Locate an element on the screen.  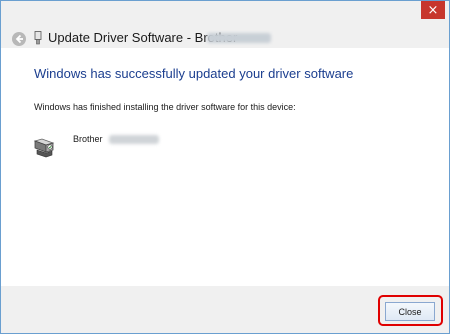
close-button: Close is located at coordinates (410, 311).